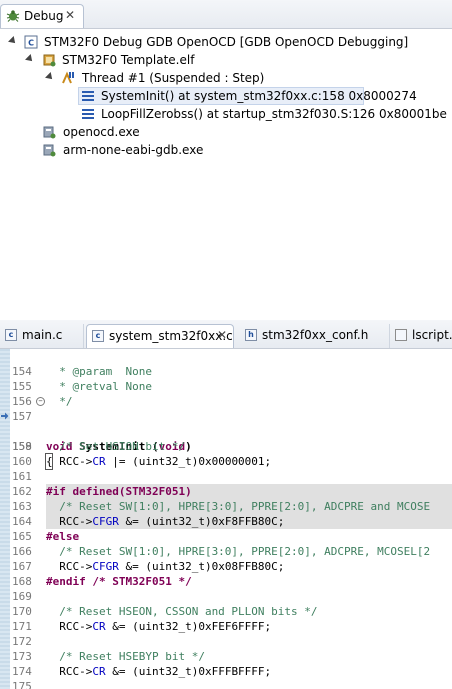 The image size is (452, 689). What do you see at coordinates (49, 60) in the screenshot?
I see `elf-process-icon` at bounding box center [49, 60].